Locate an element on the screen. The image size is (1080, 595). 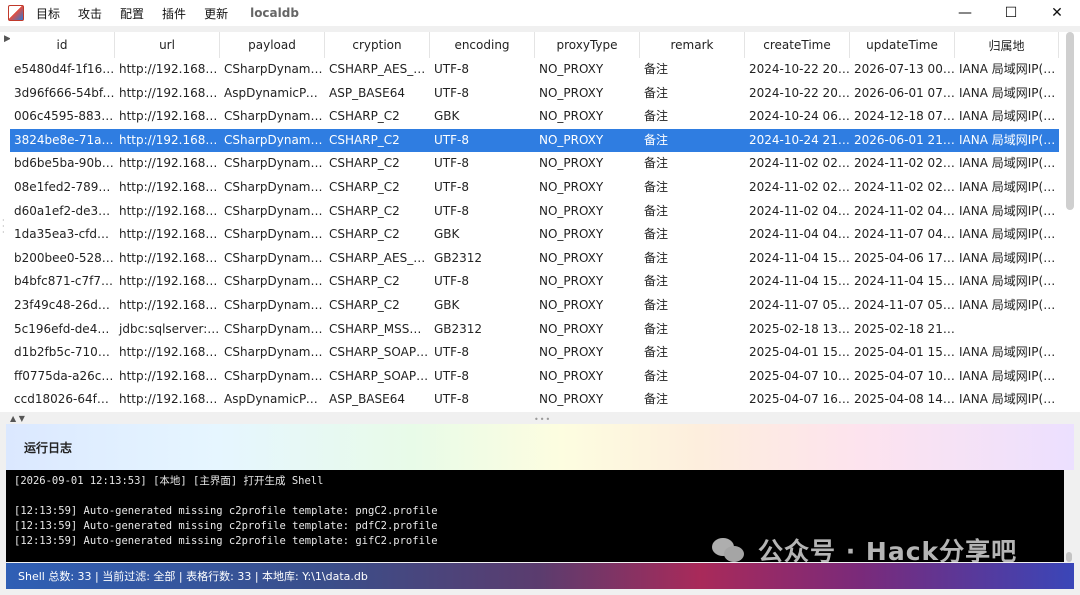
menu-attack: 攻击 is located at coordinates (90, 13).